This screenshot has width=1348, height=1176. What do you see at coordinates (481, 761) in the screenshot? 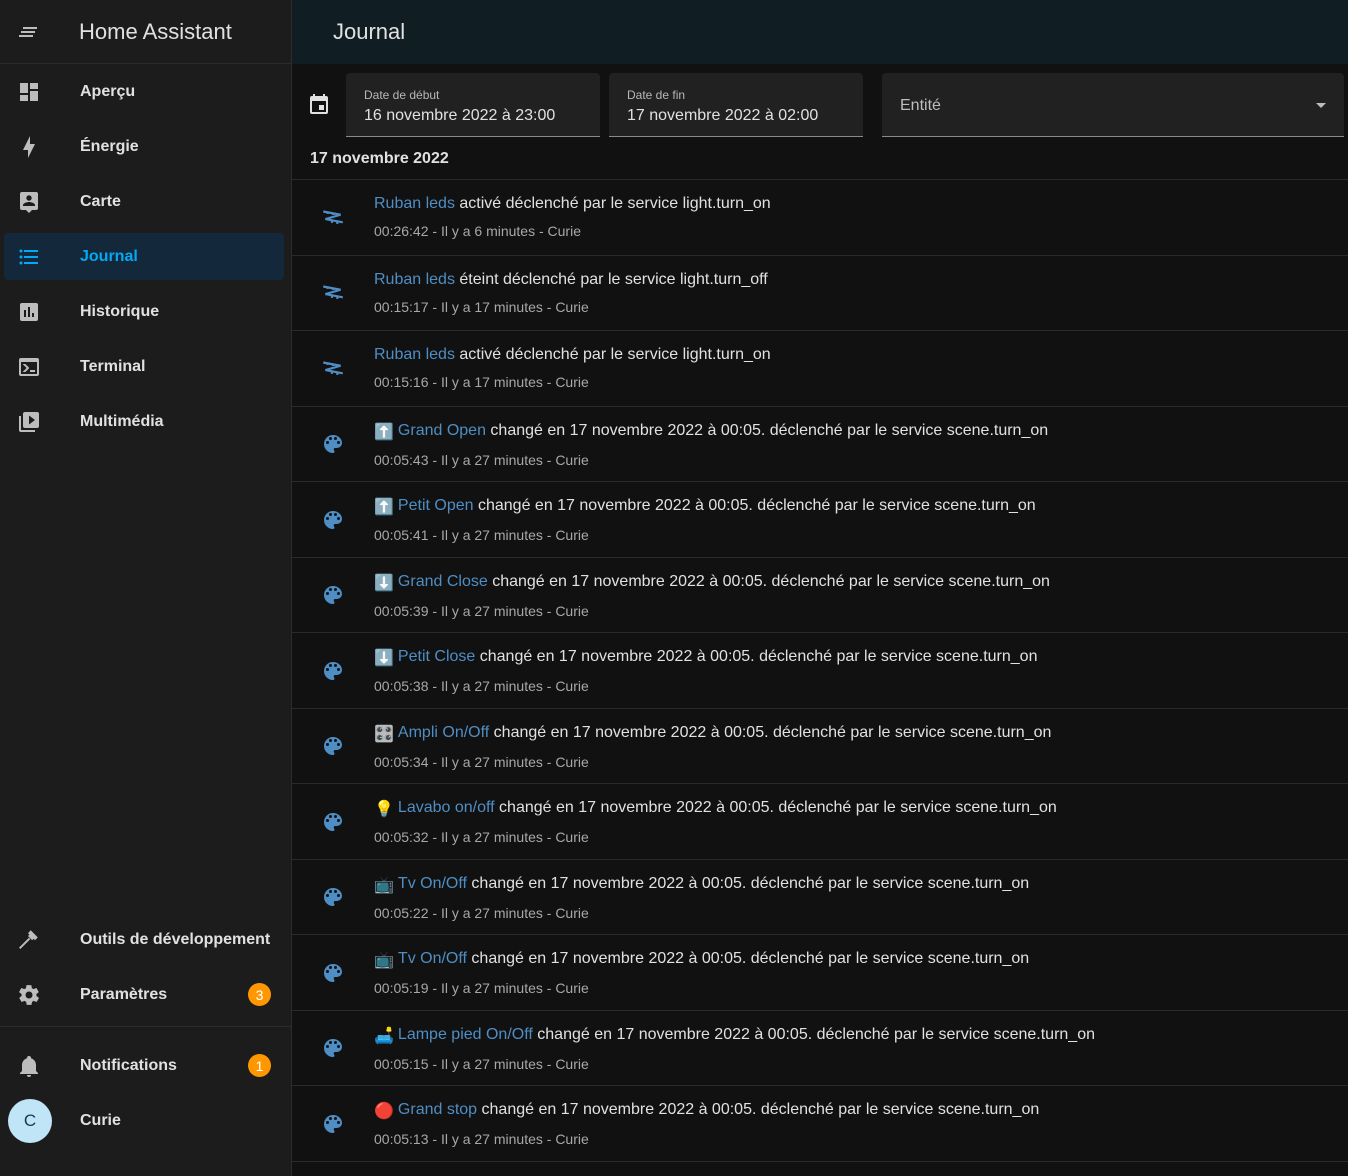
I see `entry-meta: 00:05:34 - Il y a 27 minutes - Curie` at bounding box center [481, 761].